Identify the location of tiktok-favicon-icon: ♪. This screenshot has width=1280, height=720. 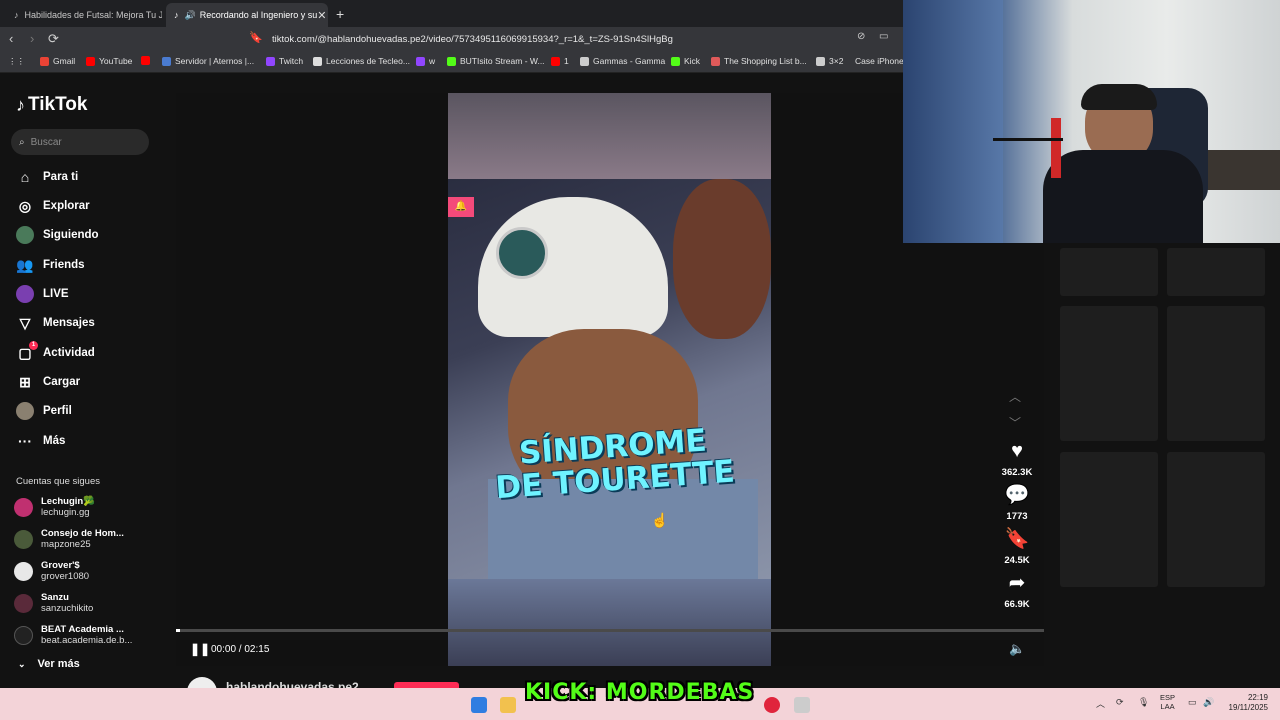
(16, 15).